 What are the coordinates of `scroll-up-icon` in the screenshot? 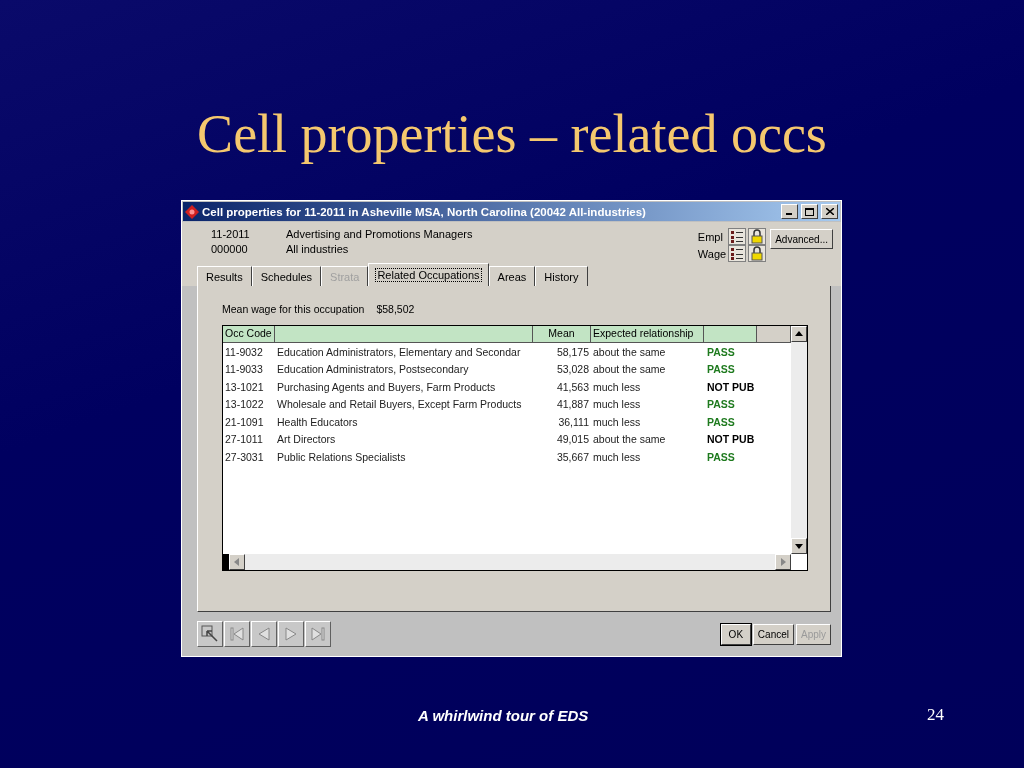 It's located at (799, 334).